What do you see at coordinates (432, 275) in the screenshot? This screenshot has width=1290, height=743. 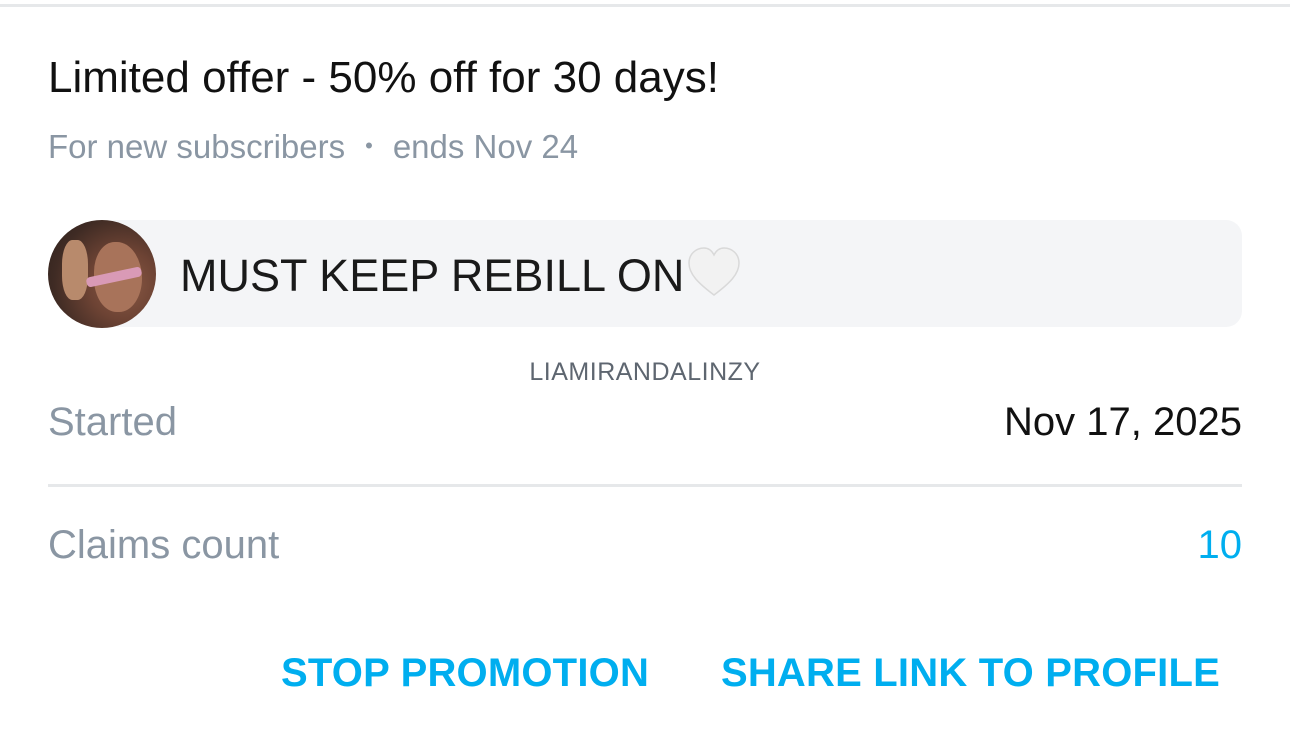 I see `promo-message-text: MUST KEEP REBILL ON` at bounding box center [432, 275].